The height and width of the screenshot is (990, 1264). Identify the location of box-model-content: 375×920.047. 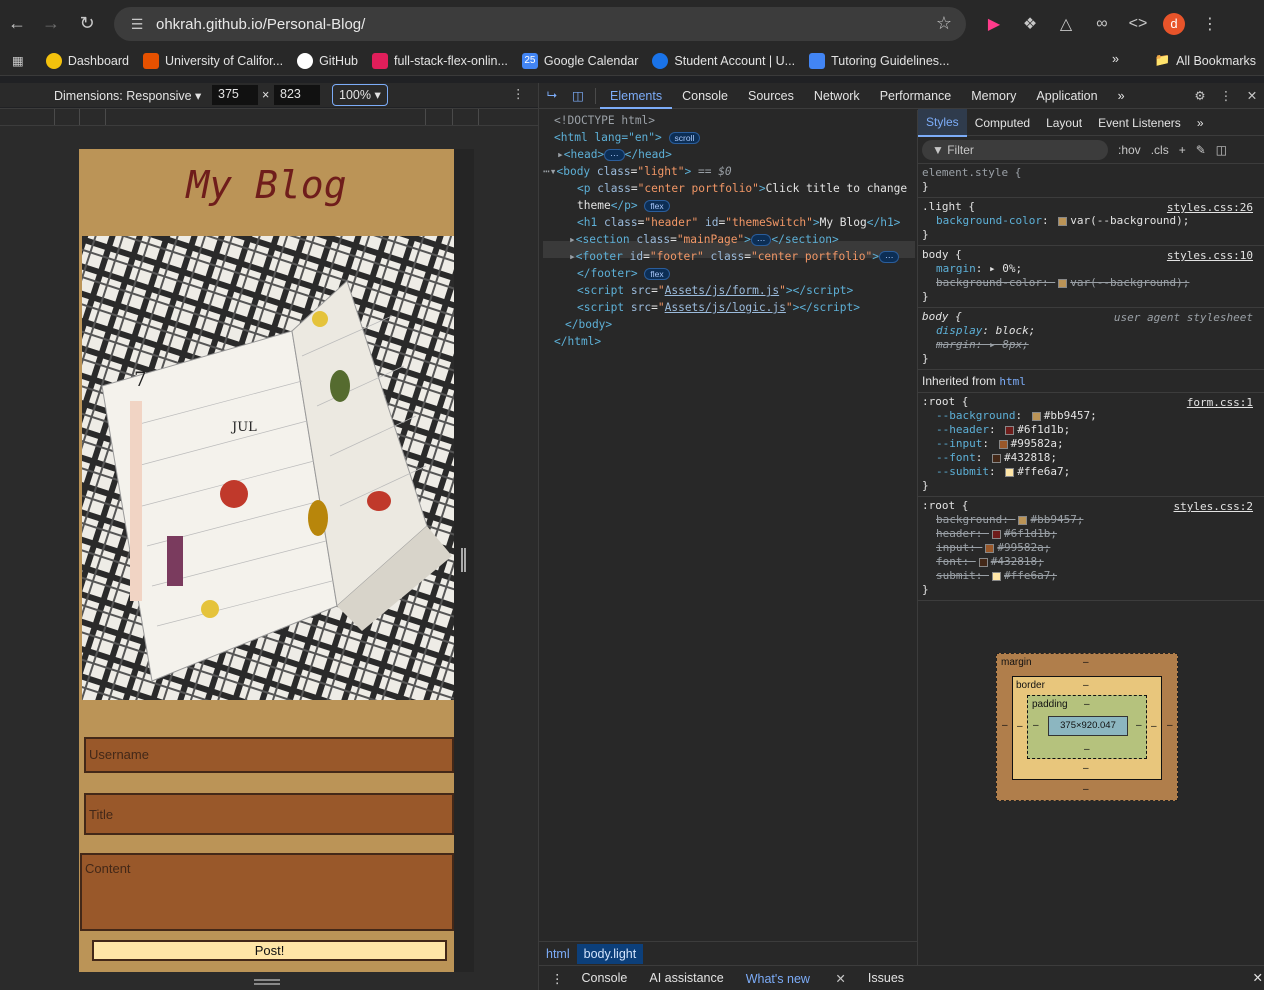
(1088, 726).